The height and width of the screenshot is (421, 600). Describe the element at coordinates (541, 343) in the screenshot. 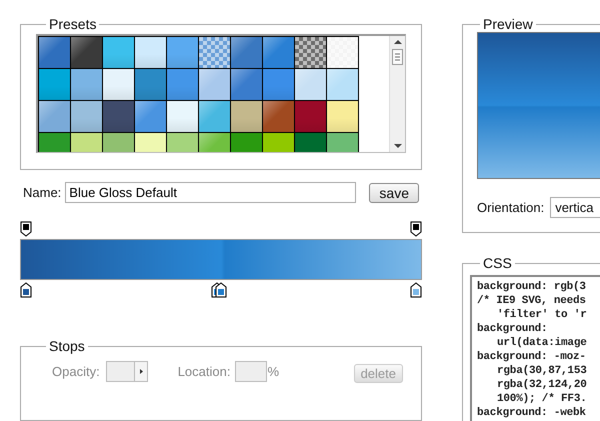

I see `code-line: url(data:image` at that location.